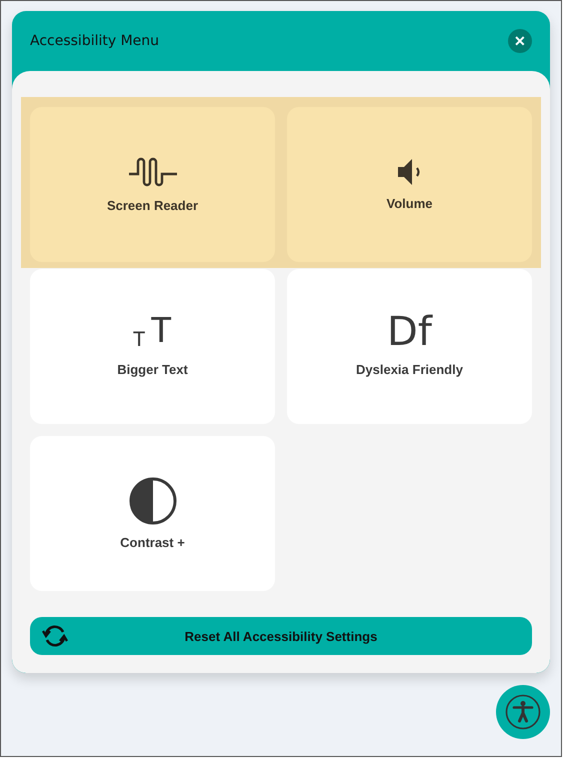 The image size is (564, 759). I want to click on feature-tile: Df Dyslexia Friendly, so click(409, 346).